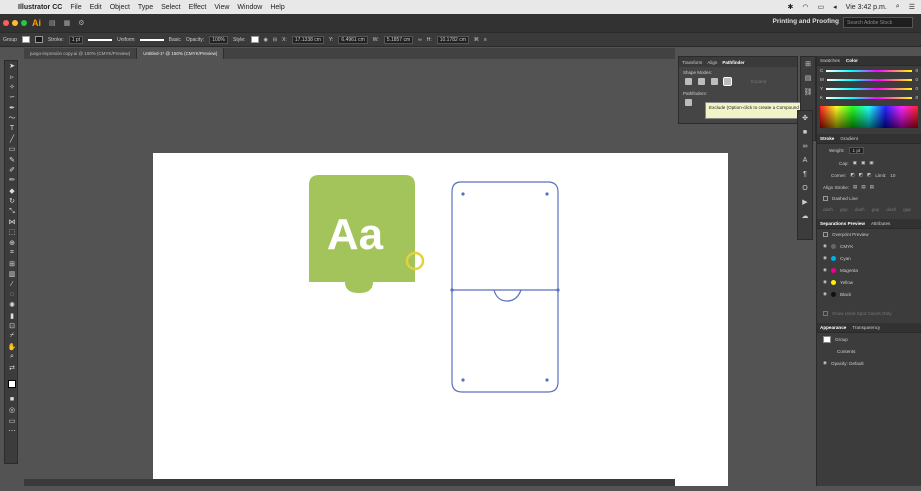 The height and width of the screenshot is (491, 921). What do you see at coordinates (688, 81) in the screenshot?
I see `unite-icon` at bounding box center [688, 81].